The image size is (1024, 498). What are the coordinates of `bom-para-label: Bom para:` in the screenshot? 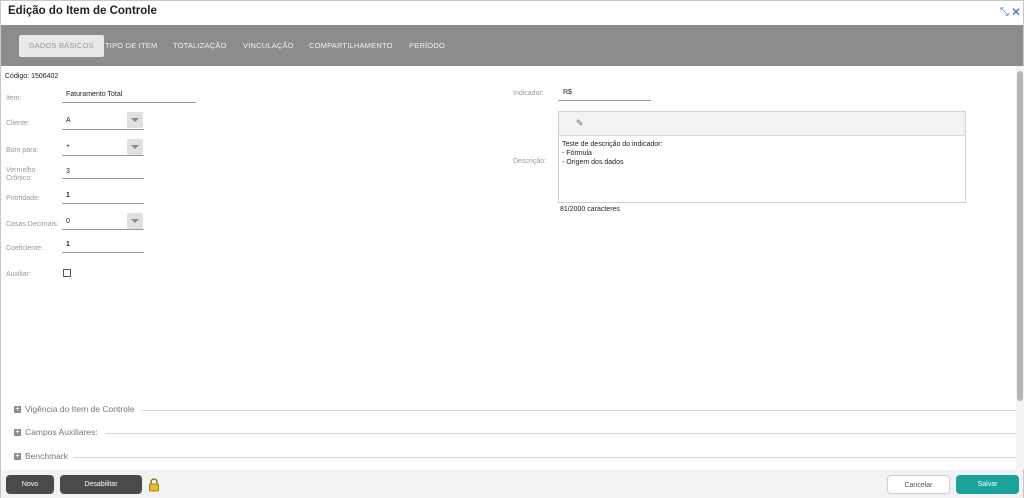 It's located at (22, 150).